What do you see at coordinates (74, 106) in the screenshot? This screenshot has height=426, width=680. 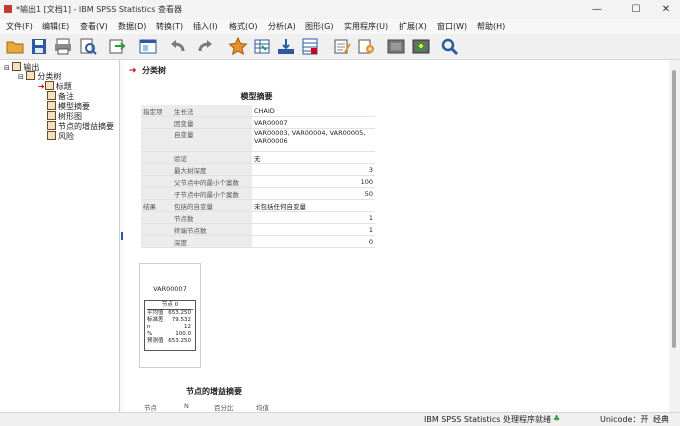 I see `tree-item-label: 模型摘要` at bounding box center [74, 106].